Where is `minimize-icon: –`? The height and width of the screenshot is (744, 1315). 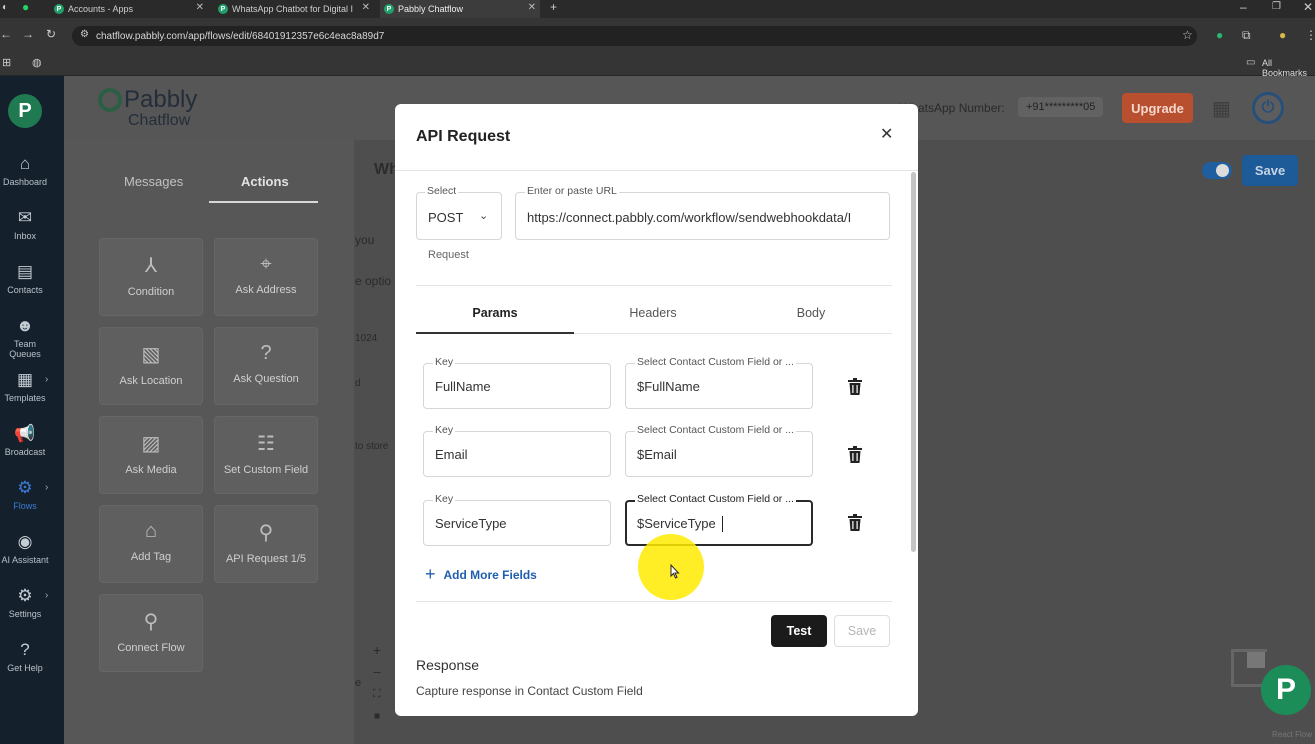 minimize-icon: – is located at coordinates (1243, 7).